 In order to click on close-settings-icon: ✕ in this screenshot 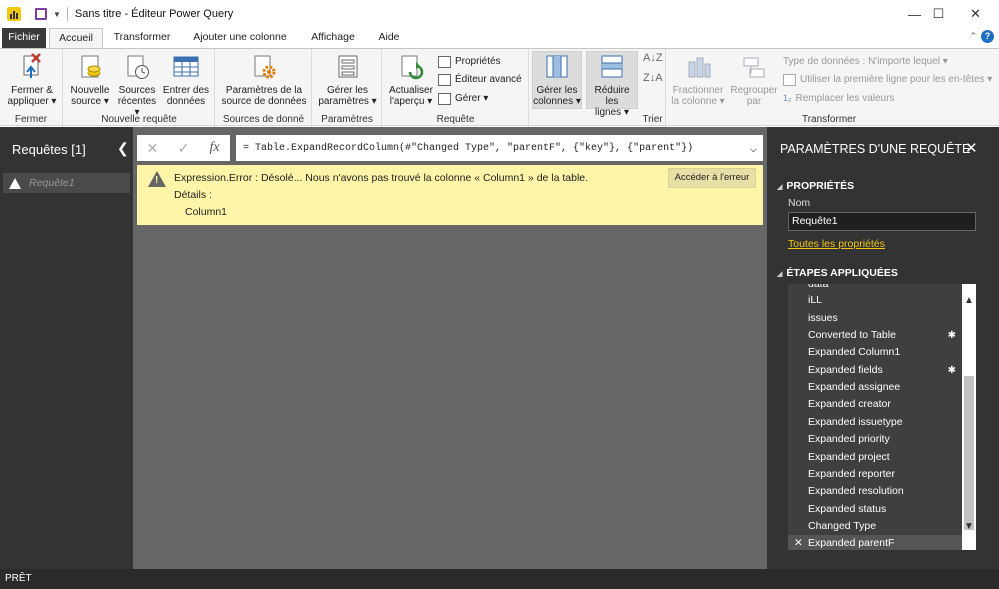, I will do `click(971, 148)`.